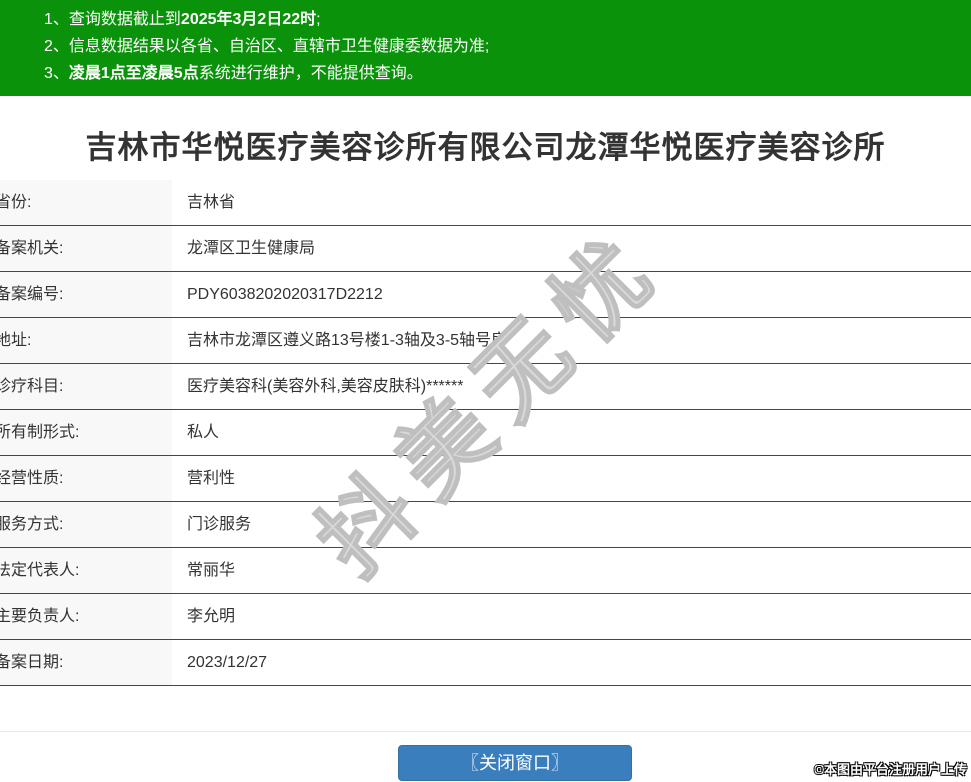 The height and width of the screenshot is (782, 971). Describe the element at coordinates (507, 19) in the screenshot. I see `notice-line-1: 1、查询数据截止到2025年3月2日22时;` at that location.